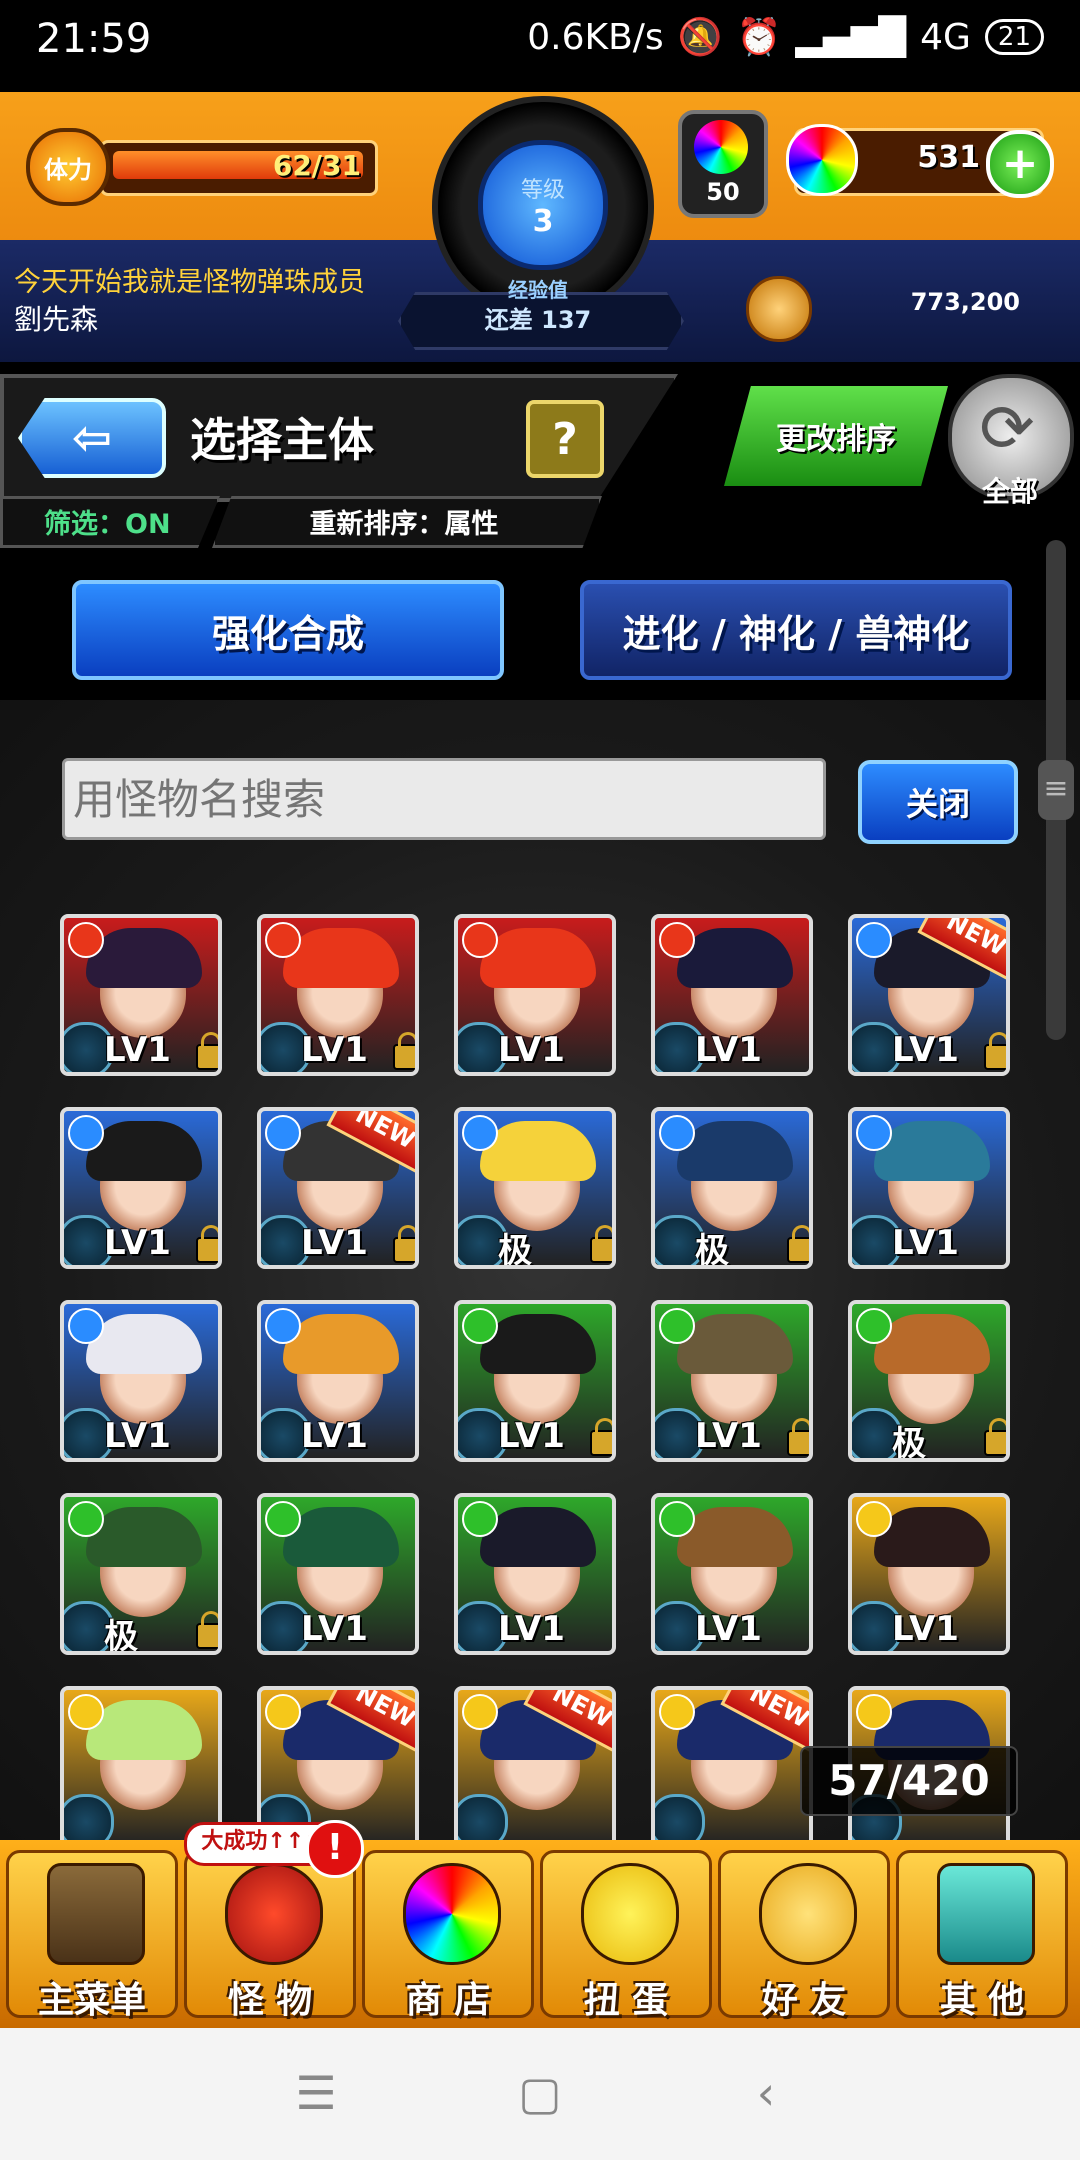  What do you see at coordinates (721, 147) in the screenshot?
I see `orb-gem-icon` at bounding box center [721, 147].